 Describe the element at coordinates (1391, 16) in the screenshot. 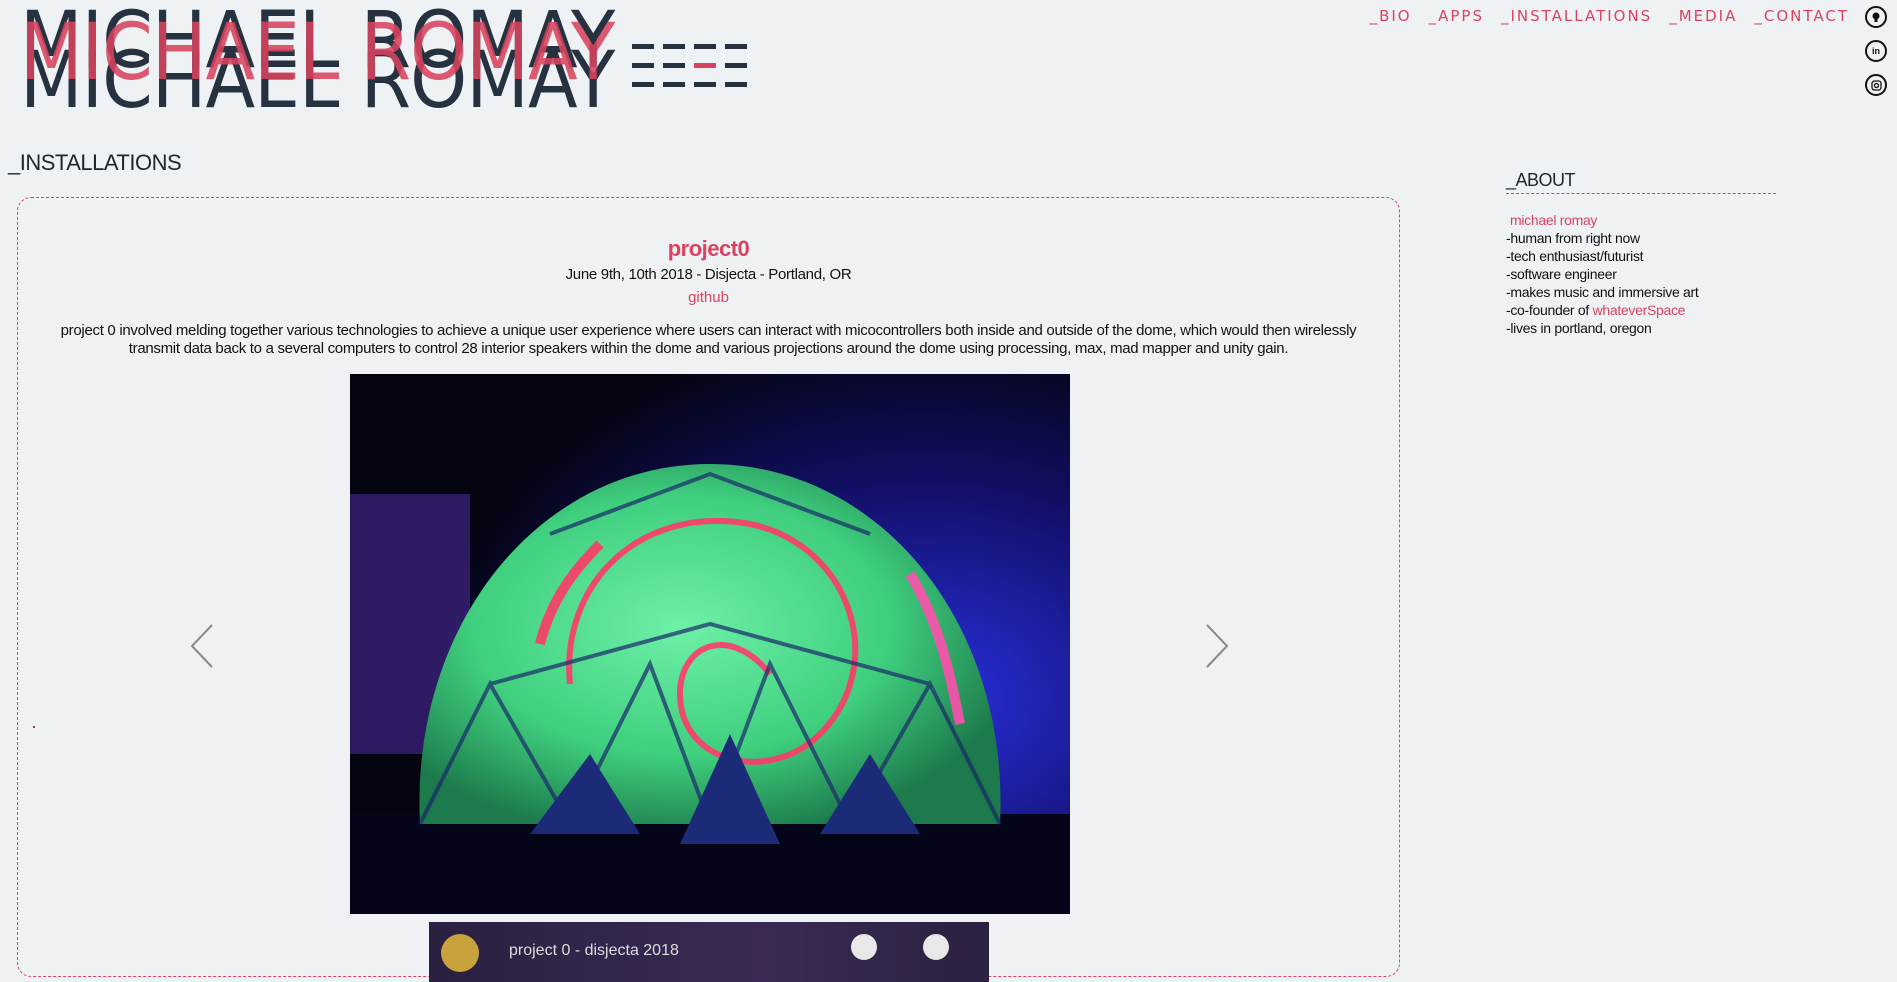

I see `nav-bio: _BIO` at that location.